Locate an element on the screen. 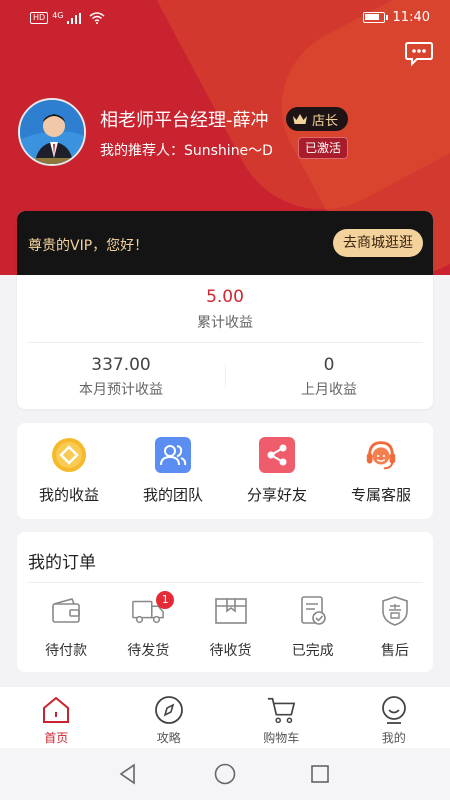 Image resolution: width=450 pixels, height=800 pixels. tab-label: 首页 is located at coordinates (56, 738).